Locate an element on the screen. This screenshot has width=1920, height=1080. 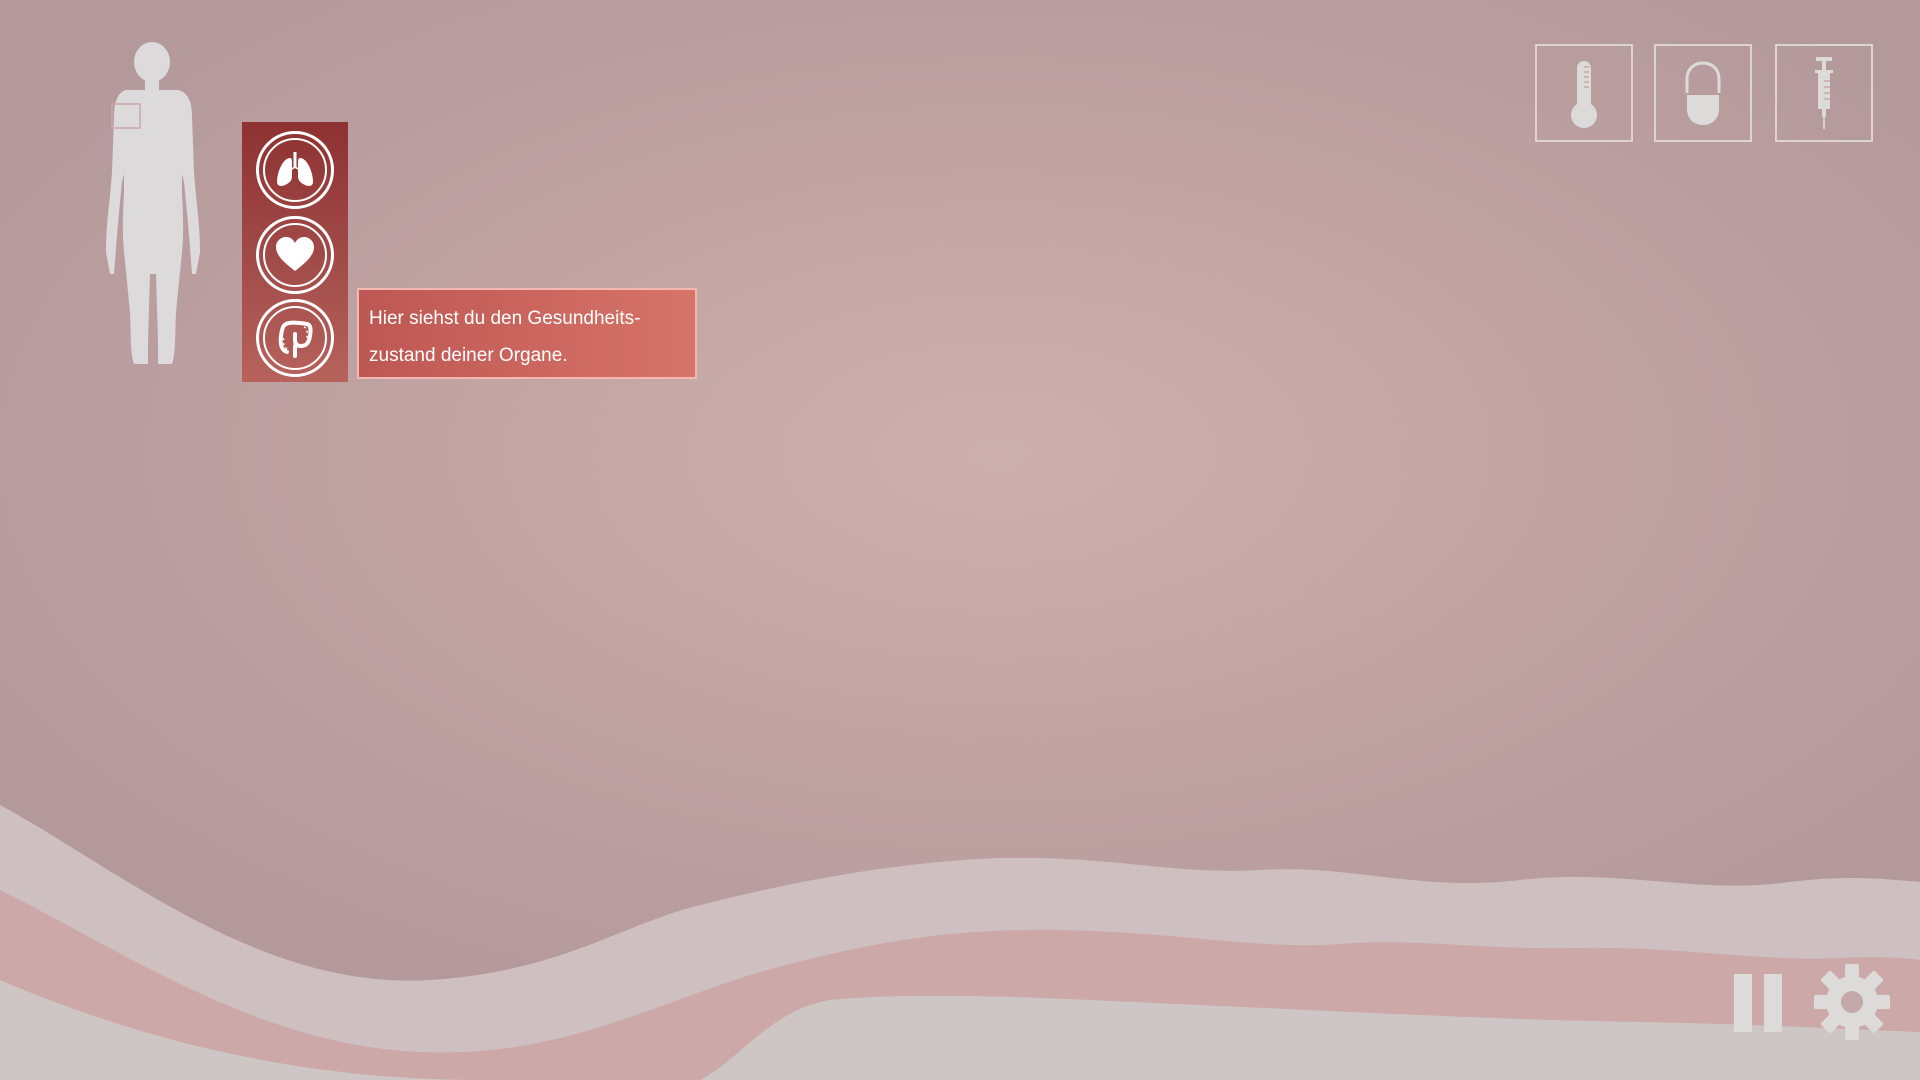
thermometer-button is located at coordinates (1584, 93).